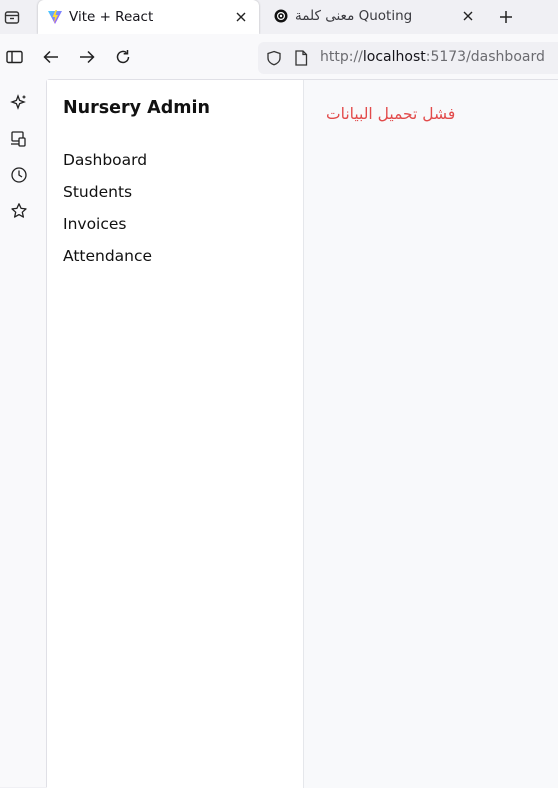 The height and width of the screenshot is (788, 558). I want to click on history-button, so click(19, 175).